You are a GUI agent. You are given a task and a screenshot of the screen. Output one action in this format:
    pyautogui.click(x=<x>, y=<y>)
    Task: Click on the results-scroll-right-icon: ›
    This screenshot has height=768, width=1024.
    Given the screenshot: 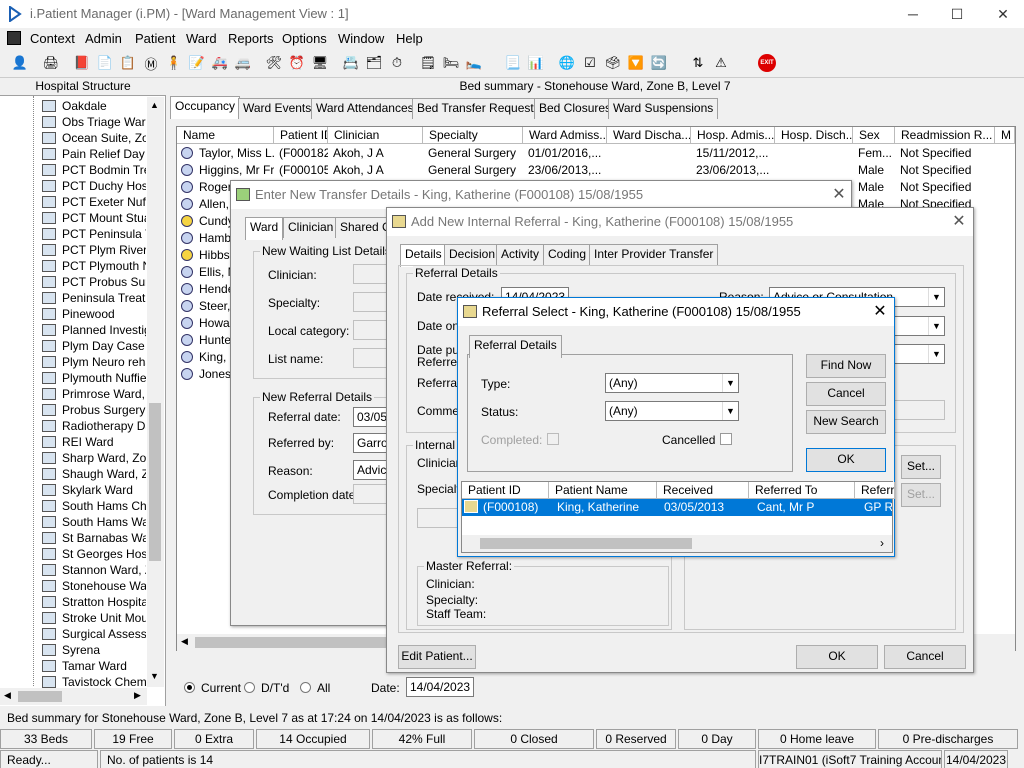 What is the action you would take?
    pyautogui.click(x=882, y=543)
    